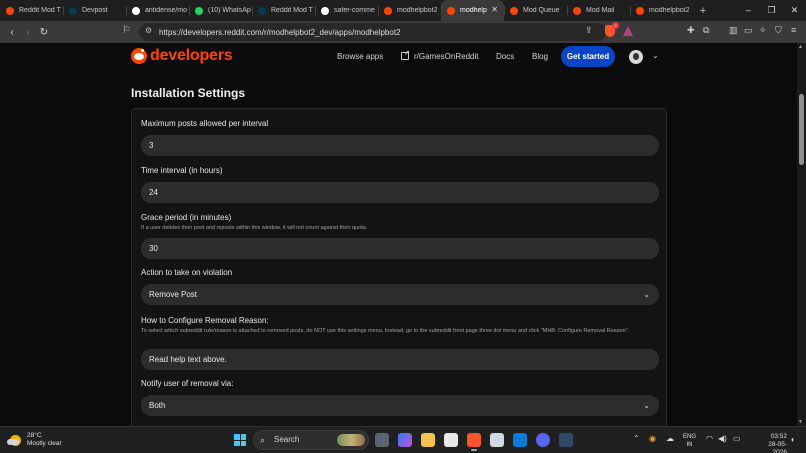  What do you see at coordinates (360, 56) in the screenshot?
I see `nav-browse-apps: Browse apps` at bounding box center [360, 56].